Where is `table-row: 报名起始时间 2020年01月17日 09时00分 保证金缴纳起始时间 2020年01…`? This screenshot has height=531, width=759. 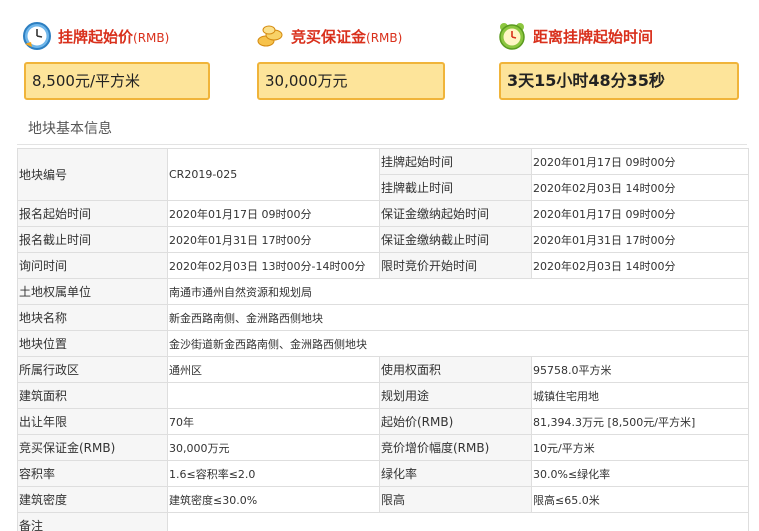 table-row: 报名起始时间 2020年01月17日 09时00分 保证金缴纳起始时间 2020年01… is located at coordinates (383, 213).